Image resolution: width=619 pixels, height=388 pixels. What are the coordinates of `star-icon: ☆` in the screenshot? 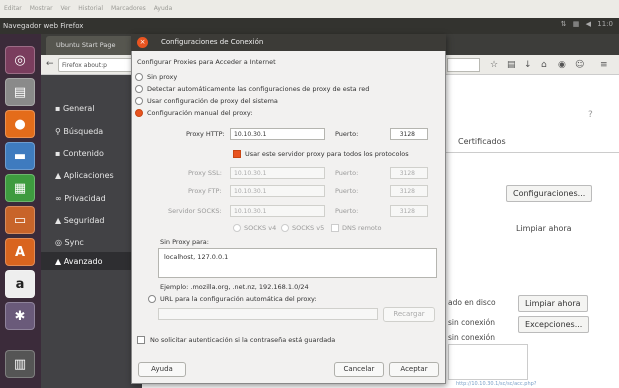 It's located at (494, 65).